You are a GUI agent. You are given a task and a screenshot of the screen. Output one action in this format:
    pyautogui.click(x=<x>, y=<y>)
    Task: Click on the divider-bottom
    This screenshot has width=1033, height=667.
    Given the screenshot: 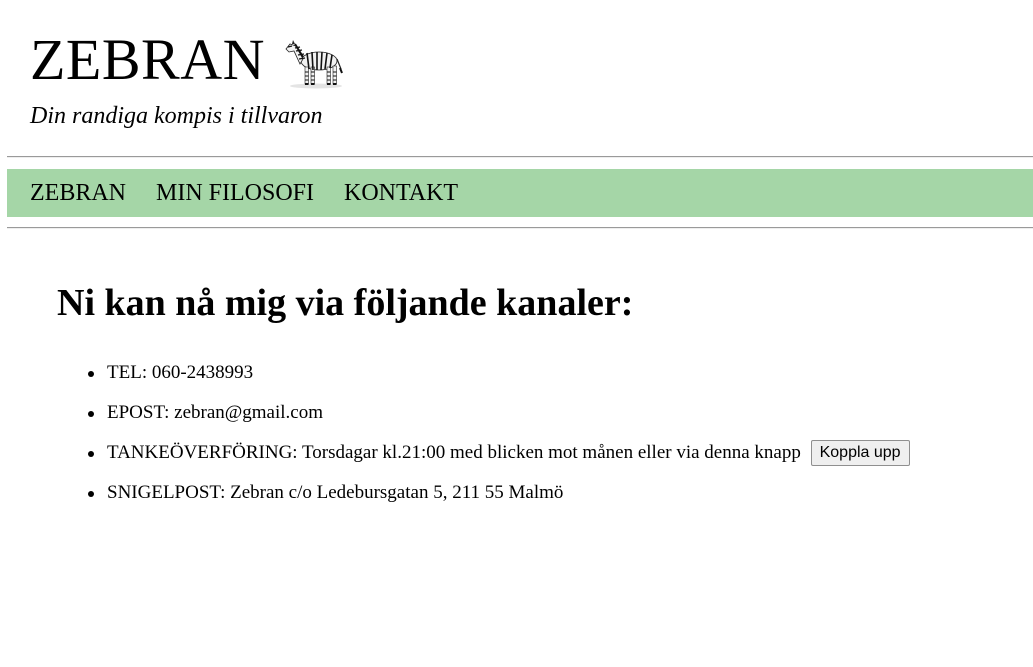 What is the action you would take?
    pyautogui.click(x=520, y=228)
    